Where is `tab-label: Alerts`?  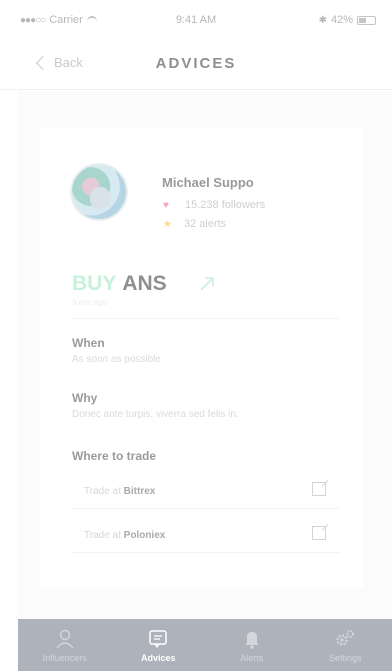 tab-label: Alerts is located at coordinates (252, 658).